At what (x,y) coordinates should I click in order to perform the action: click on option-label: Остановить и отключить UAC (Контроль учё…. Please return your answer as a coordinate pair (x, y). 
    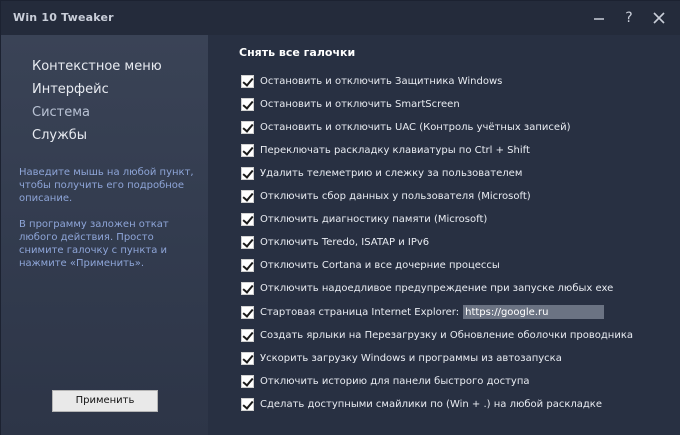
    Looking at the image, I should click on (415, 127).